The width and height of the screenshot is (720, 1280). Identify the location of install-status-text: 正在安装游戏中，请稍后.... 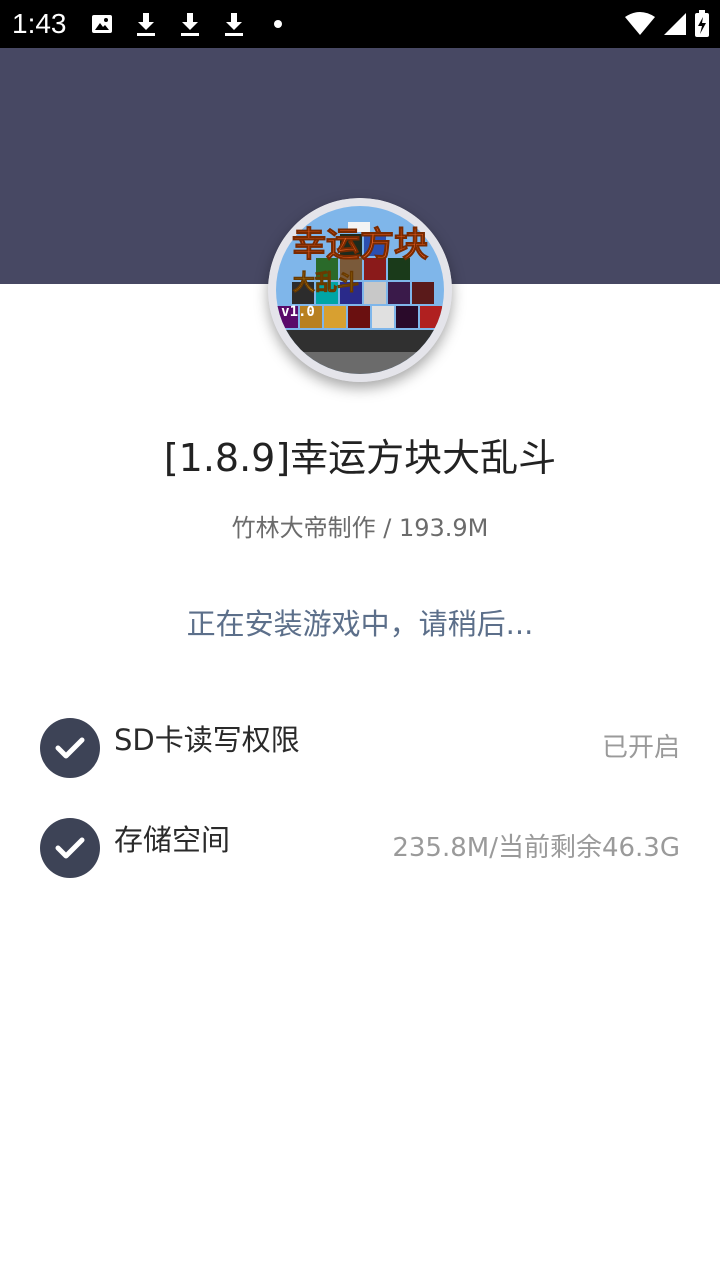
(360, 624).